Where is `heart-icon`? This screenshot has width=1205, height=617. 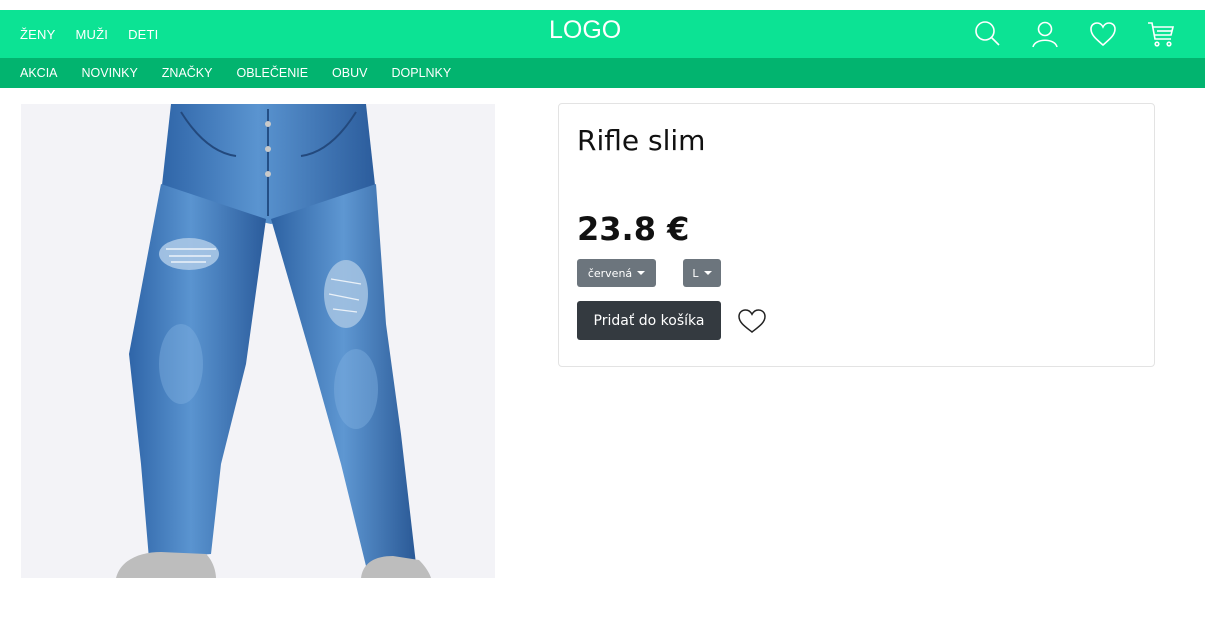
heart-icon is located at coordinates (1103, 34).